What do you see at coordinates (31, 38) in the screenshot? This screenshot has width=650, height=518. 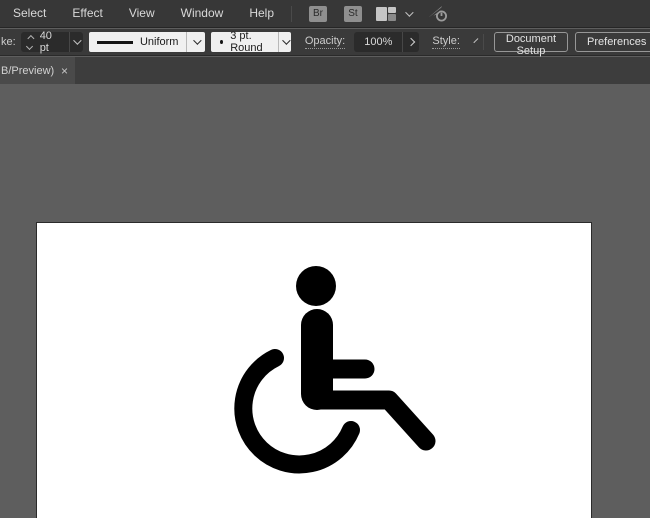 I see `stepper-up-icon` at bounding box center [31, 38].